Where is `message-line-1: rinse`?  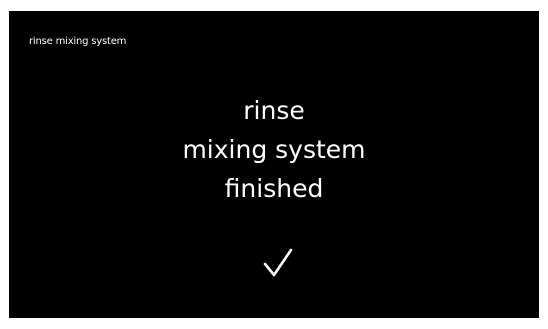
message-line-1: rinse is located at coordinates (274, 110).